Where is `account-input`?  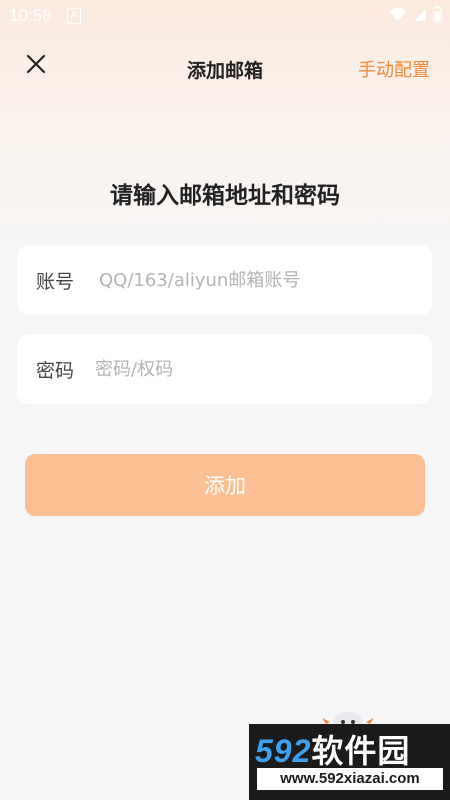
account-input is located at coordinates (258, 280).